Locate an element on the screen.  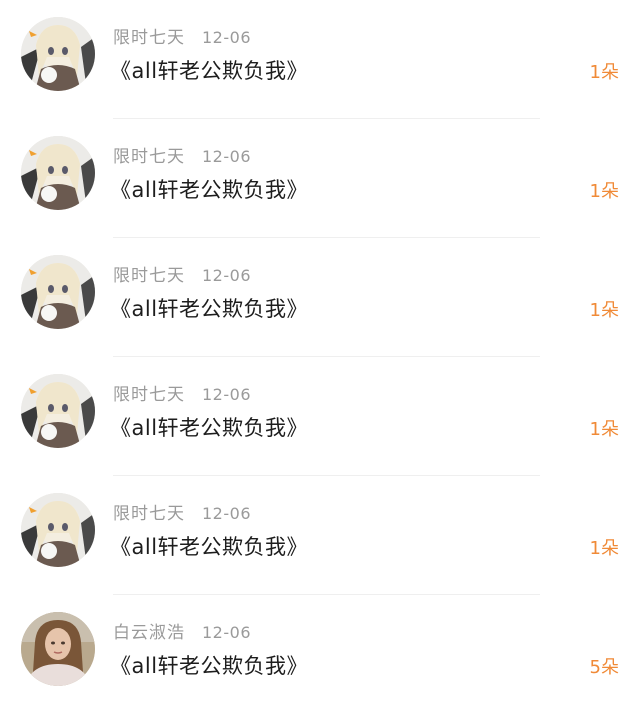
gift-count: 5朵 is located at coordinates (604, 667).